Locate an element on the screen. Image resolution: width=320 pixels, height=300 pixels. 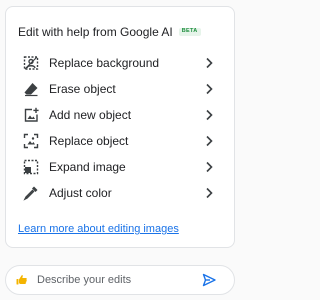
option-label: Replace background is located at coordinates (104, 63).